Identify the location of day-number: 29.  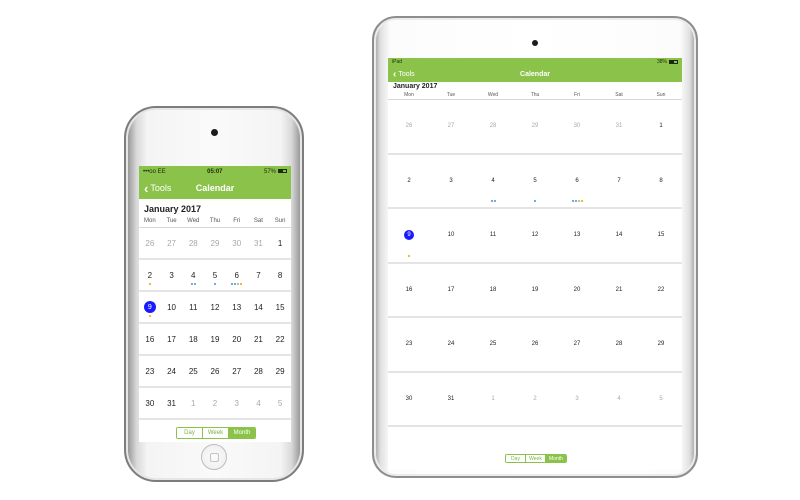
(280, 371).